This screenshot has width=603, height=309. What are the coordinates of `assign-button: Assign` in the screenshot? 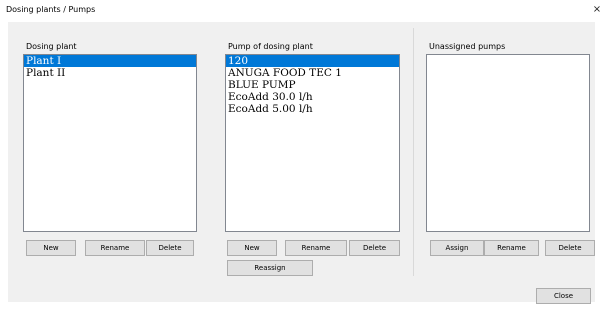 It's located at (457, 248).